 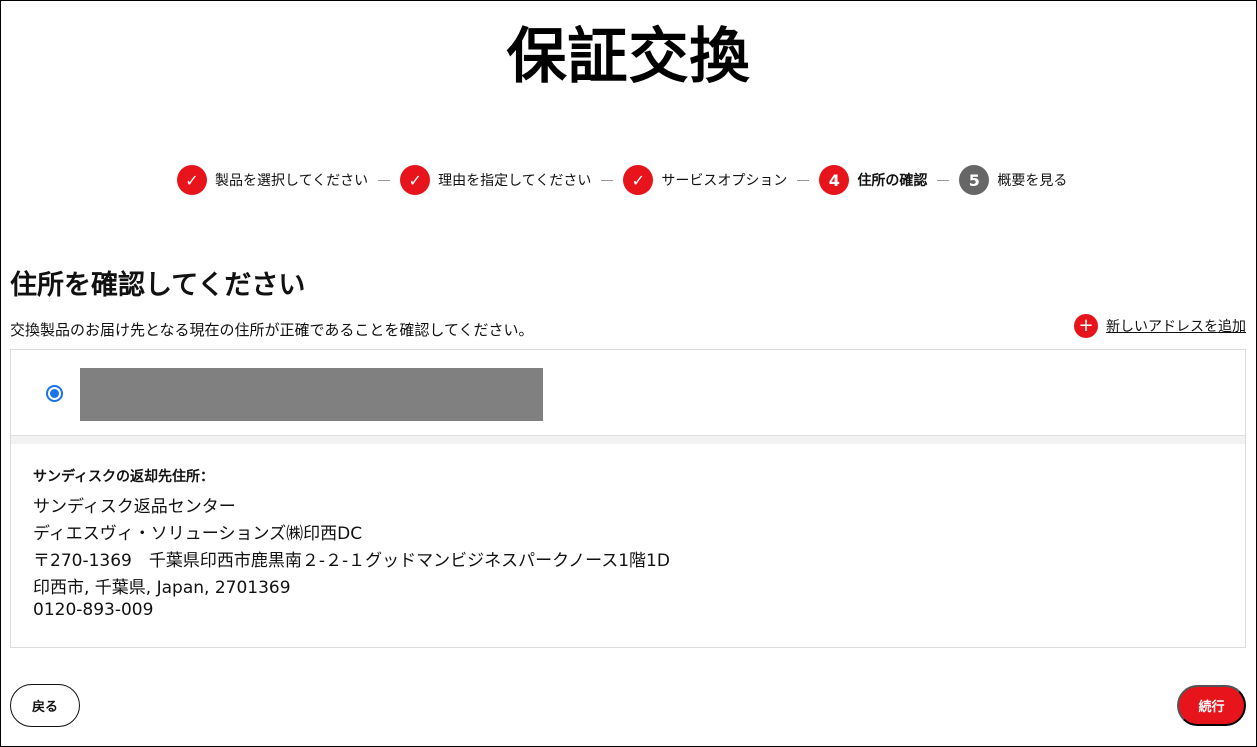 What do you see at coordinates (834, 180) in the screenshot?
I see `step-number: 4` at bounding box center [834, 180].